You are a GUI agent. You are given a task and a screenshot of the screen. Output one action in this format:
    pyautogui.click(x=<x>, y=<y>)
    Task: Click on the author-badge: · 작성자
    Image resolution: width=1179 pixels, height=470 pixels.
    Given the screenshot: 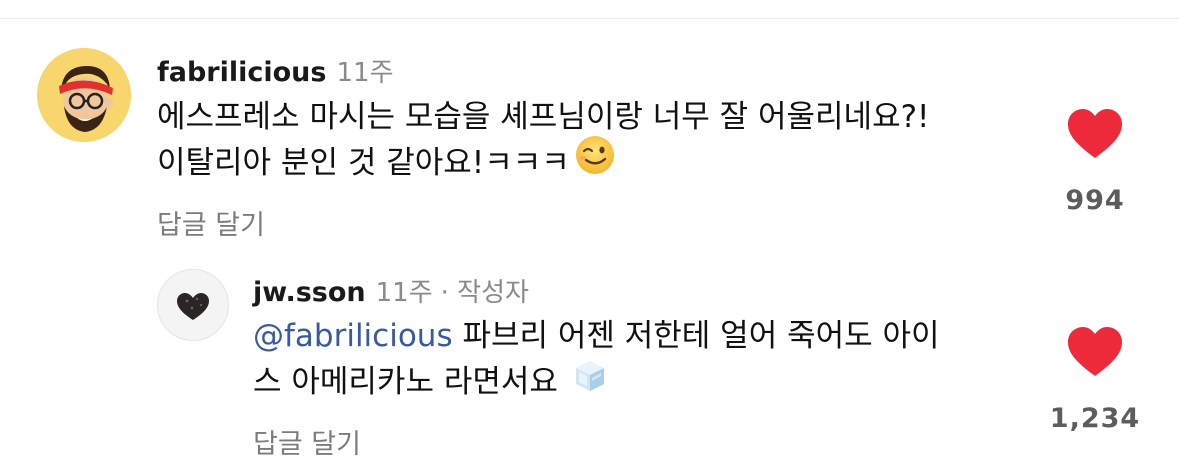 What is the action you would take?
    pyautogui.click(x=484, y=293)
    